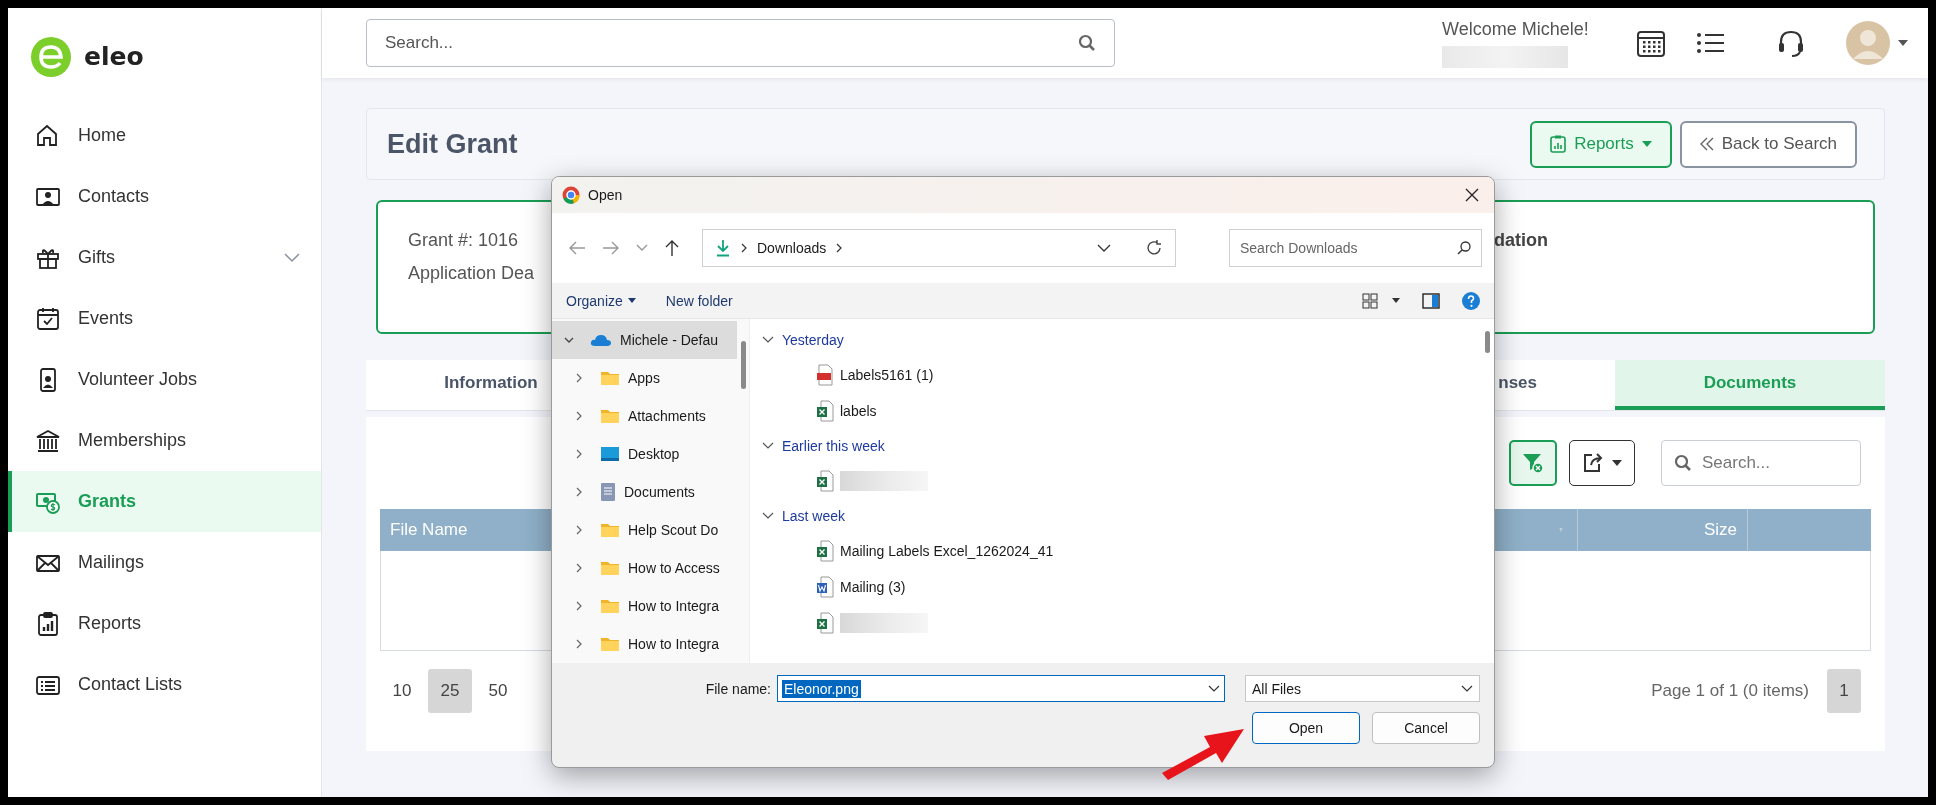 The width and height of the screenshot is (1936, 805). I want to click on page-title: Edit Grant, so click(453, 144).